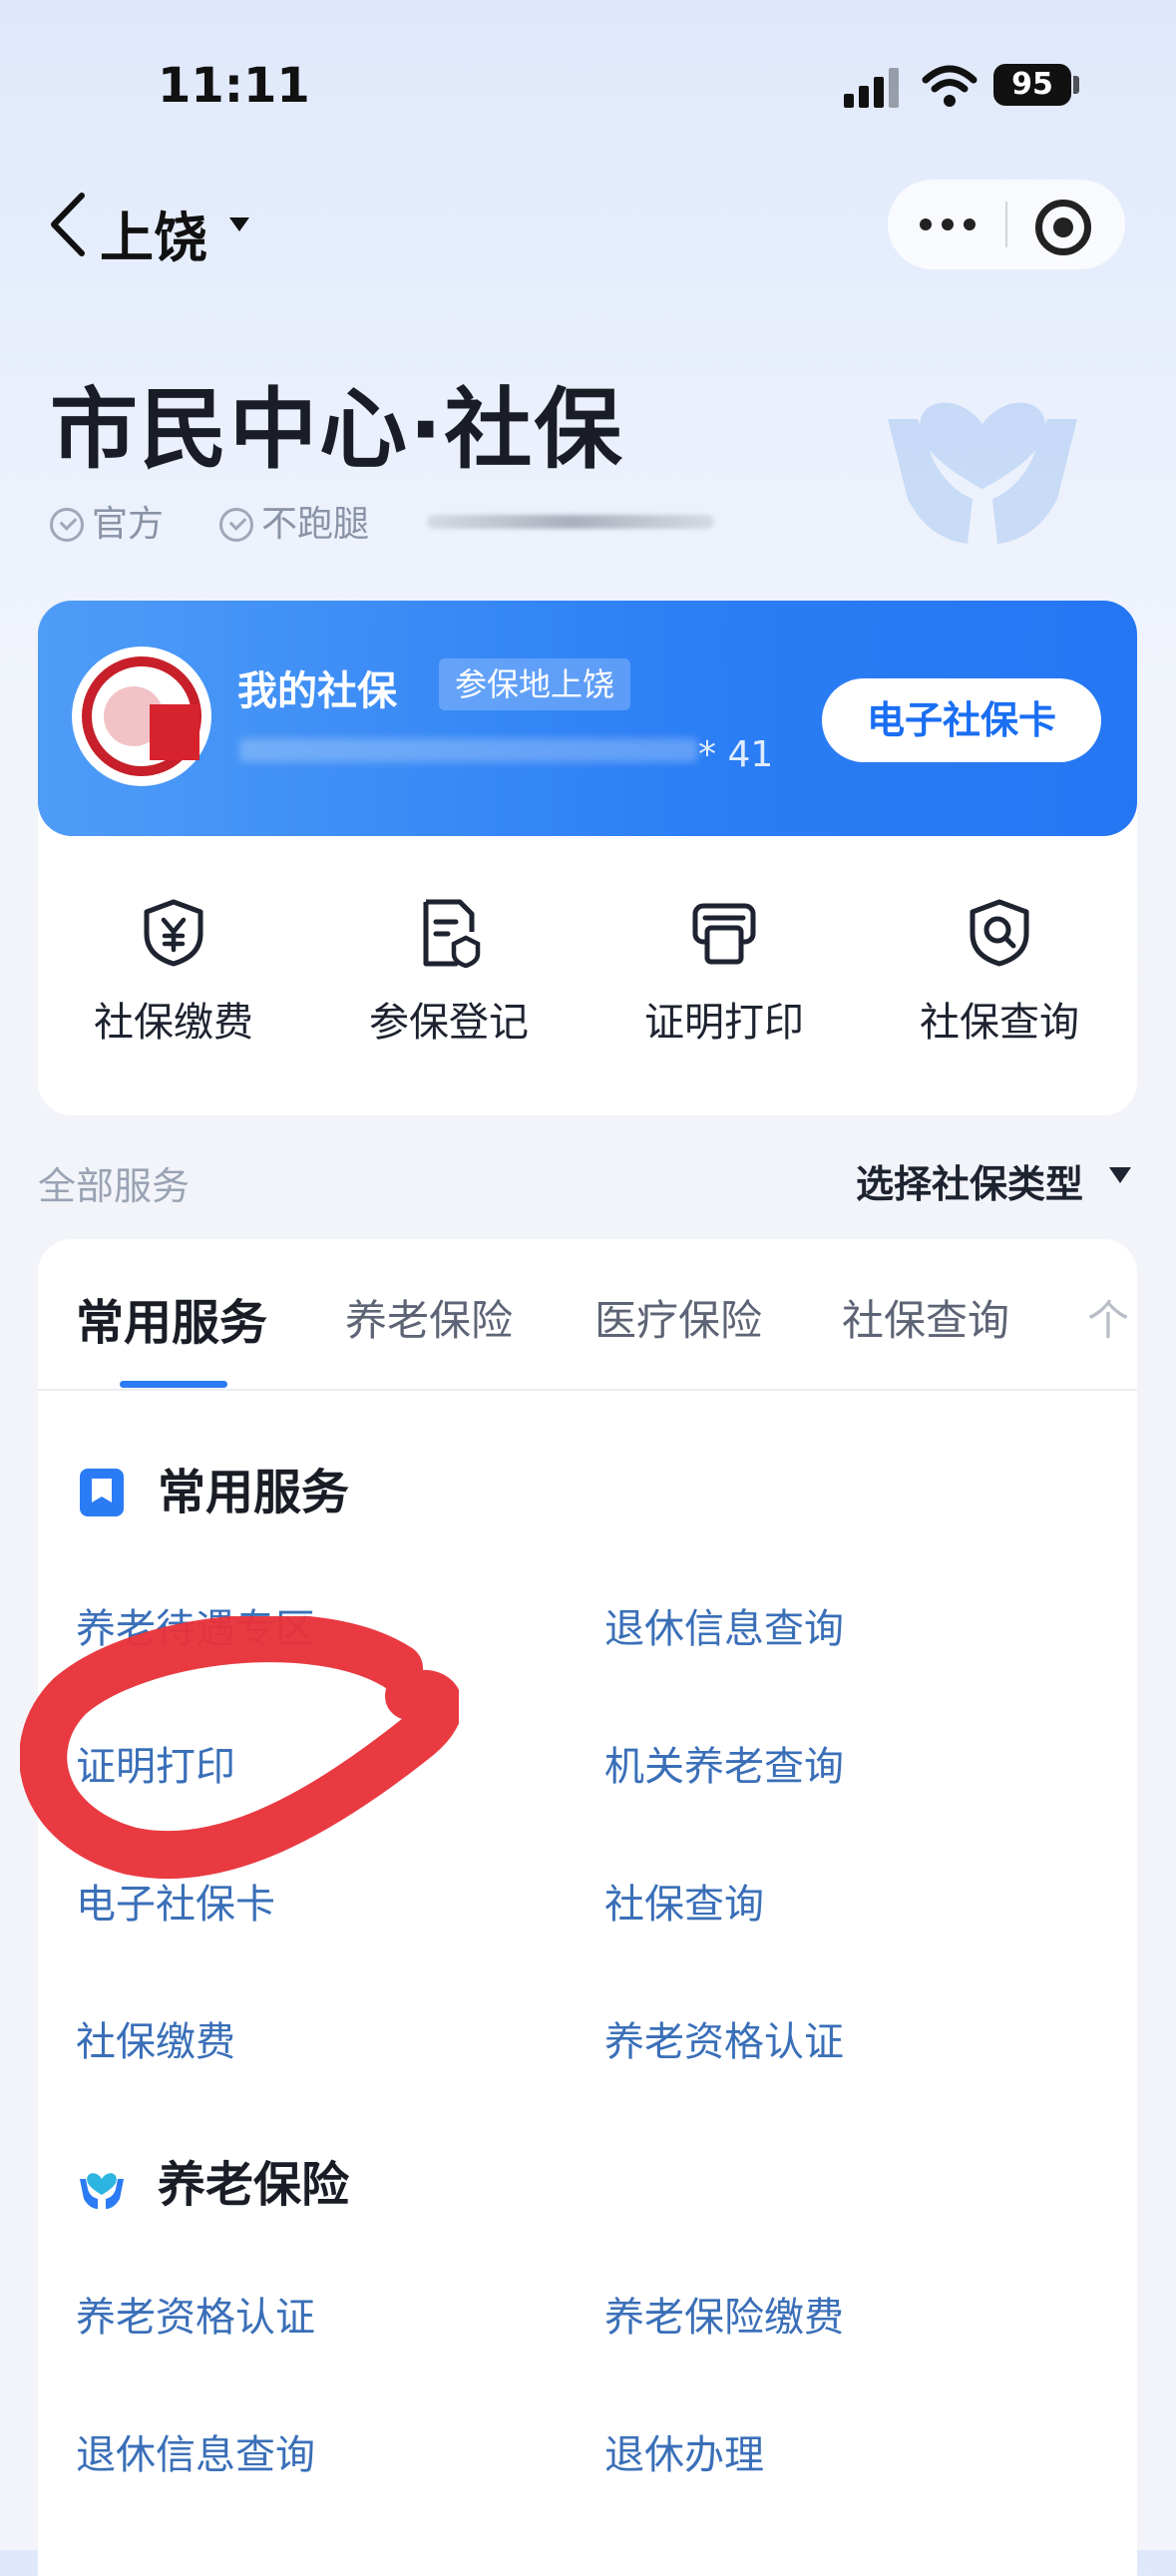  I want to click on card-number-suffix: * 41, so click(736, 754).